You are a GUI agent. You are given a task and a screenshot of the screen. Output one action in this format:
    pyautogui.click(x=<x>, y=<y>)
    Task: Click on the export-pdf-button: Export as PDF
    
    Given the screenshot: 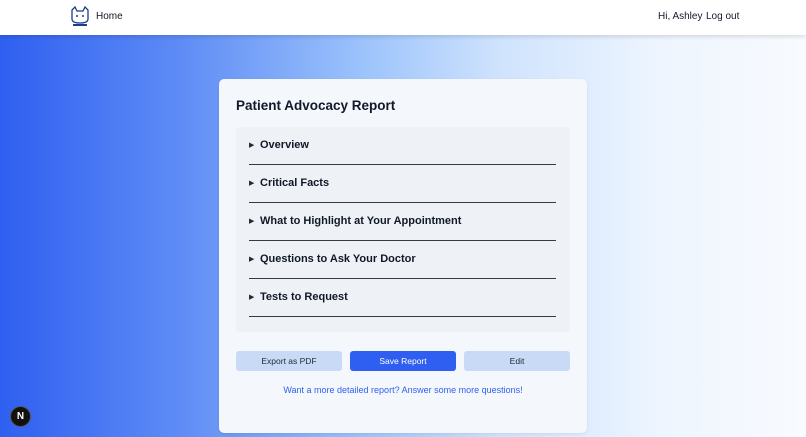 What is the action you would take?
    pyautogui.click(x=289, y=361)
    